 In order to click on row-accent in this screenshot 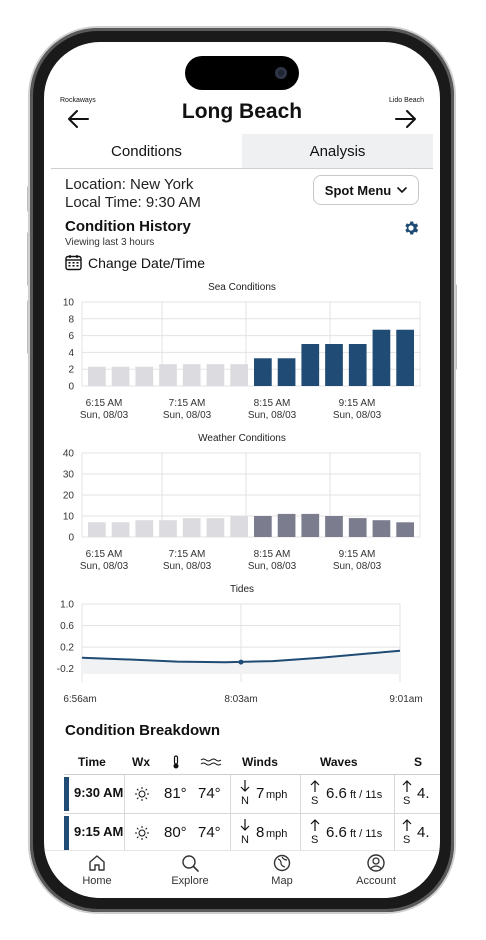, I will do `click(66, 833)`.